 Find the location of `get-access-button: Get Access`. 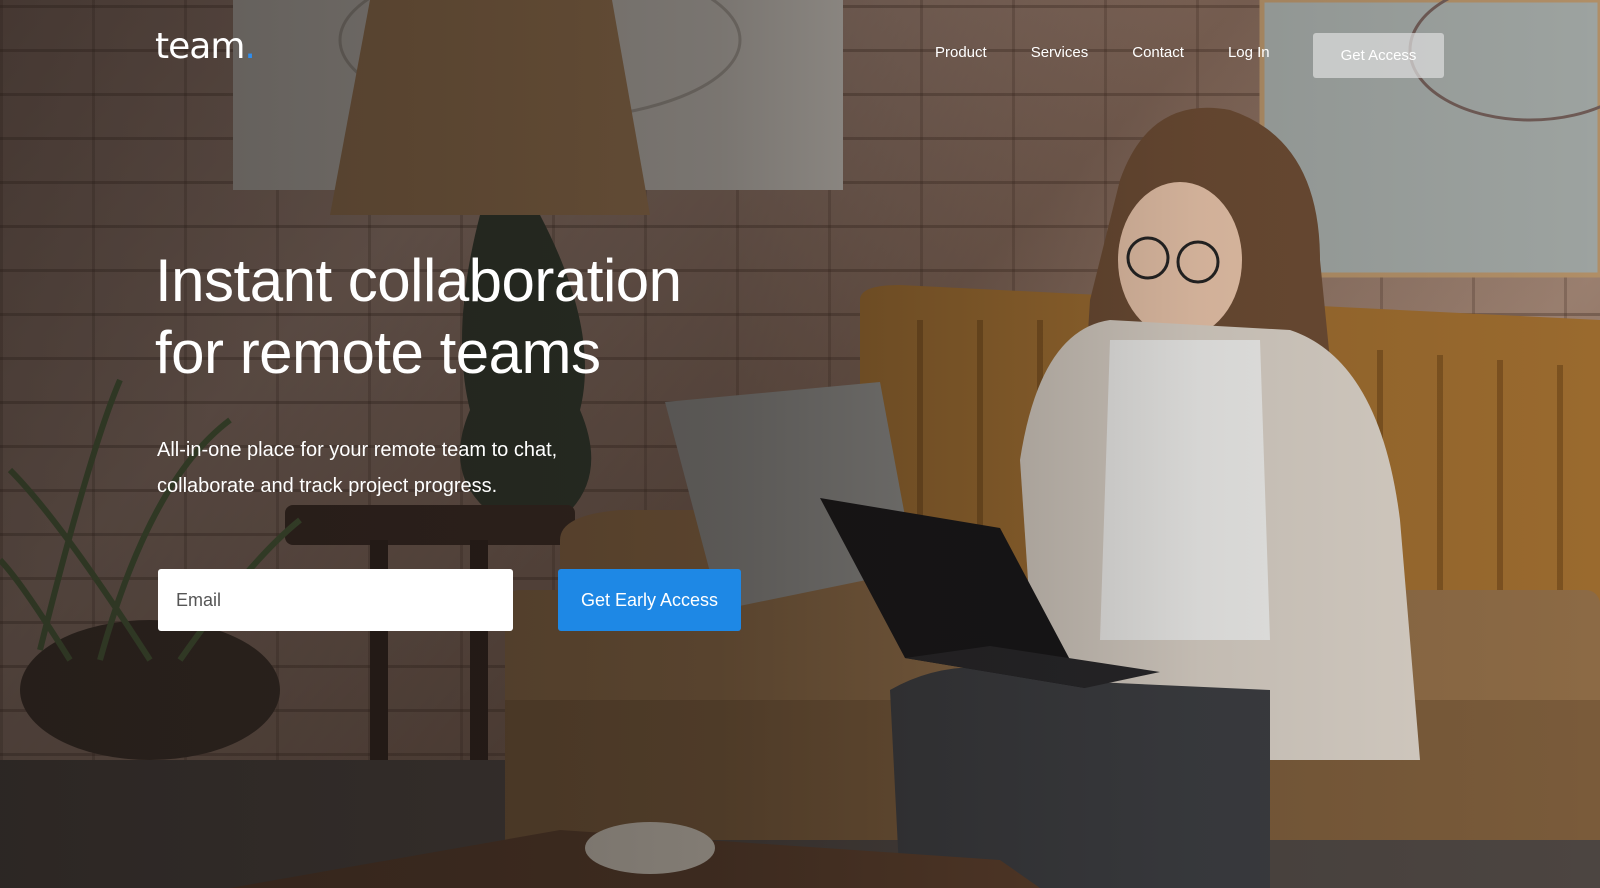

get-access-button: Get Access is located at coordinates (1378, 55).